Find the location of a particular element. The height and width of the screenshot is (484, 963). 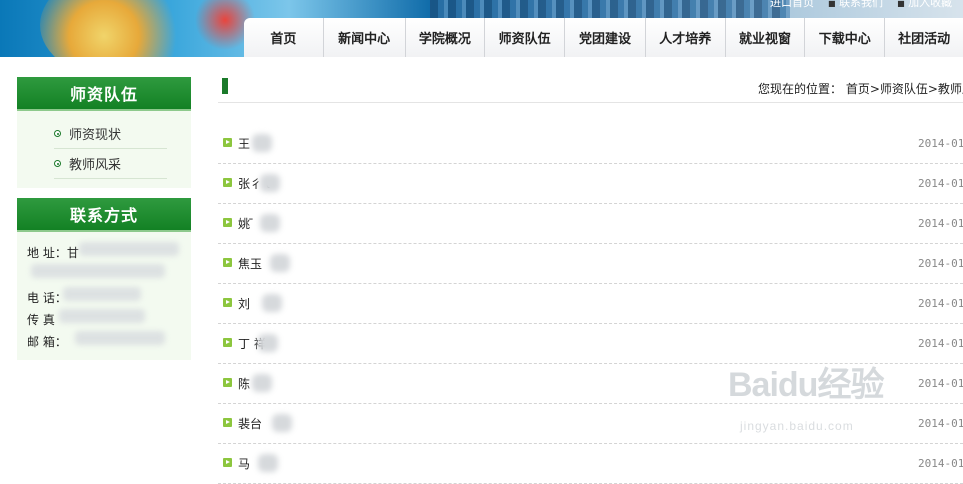

faculty-box: 师资队伍 师资现状 教师风采 is located at coordinates (104, 132).